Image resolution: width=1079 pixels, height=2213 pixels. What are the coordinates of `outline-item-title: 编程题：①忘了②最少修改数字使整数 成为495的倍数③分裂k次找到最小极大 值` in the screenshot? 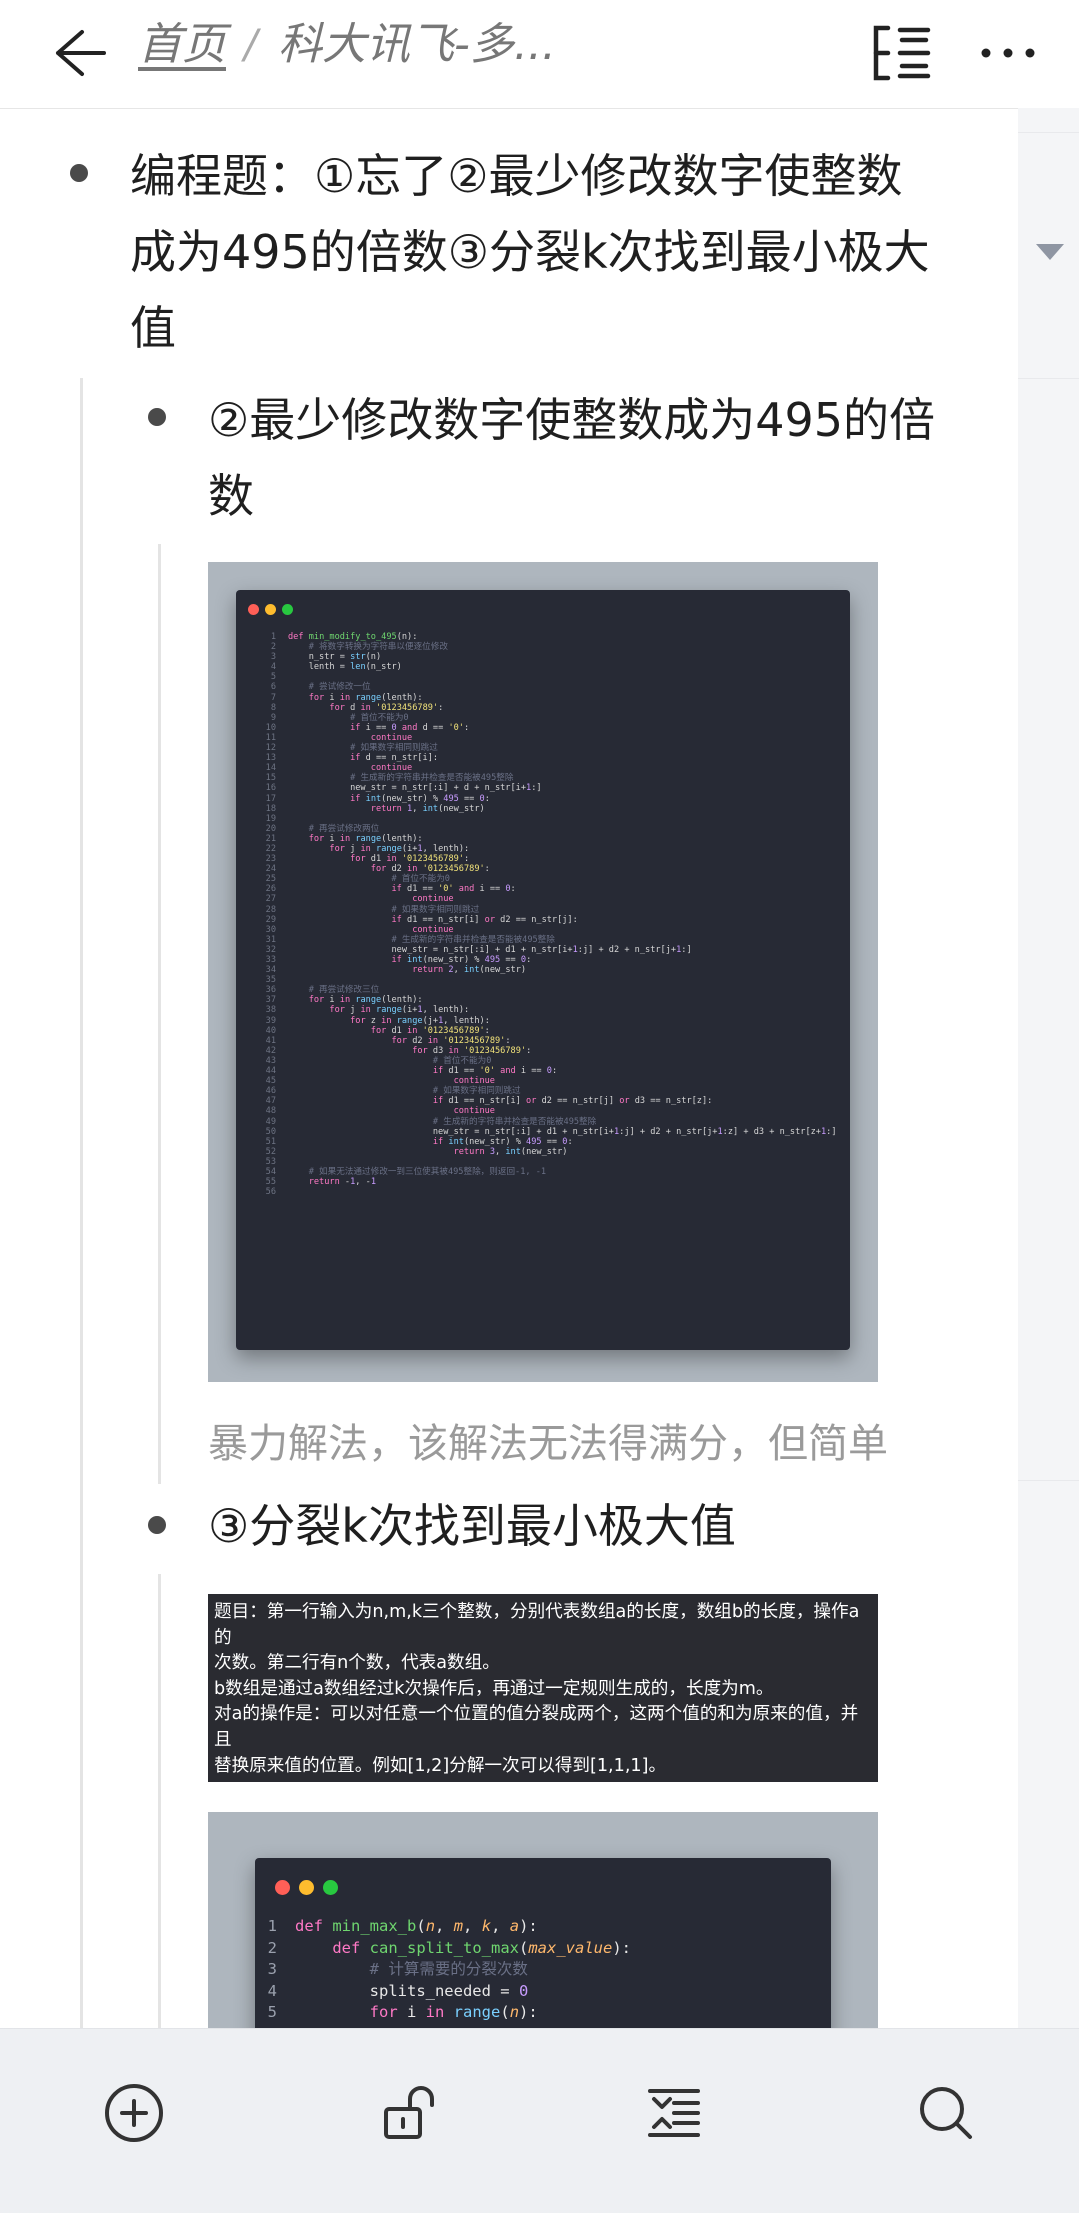 It's located at (530, 252).